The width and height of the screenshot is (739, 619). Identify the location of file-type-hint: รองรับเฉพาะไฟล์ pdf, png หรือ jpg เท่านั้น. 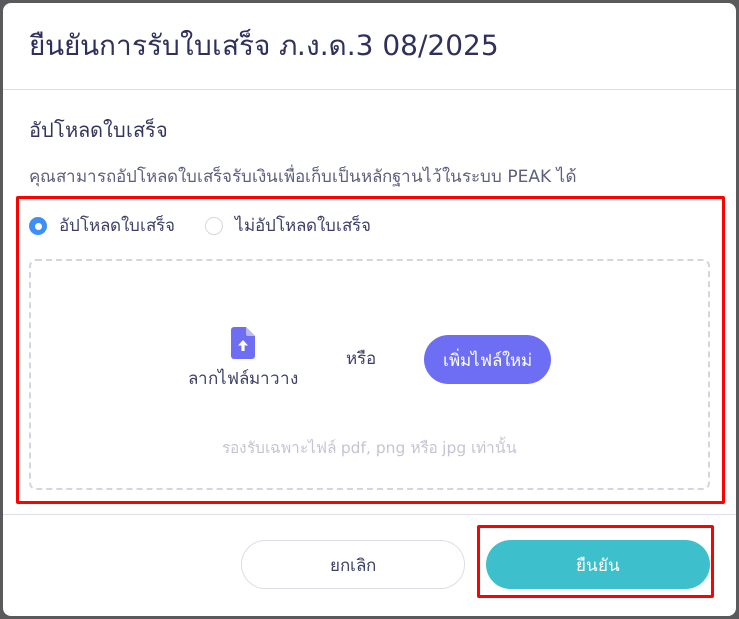
(370, 448).